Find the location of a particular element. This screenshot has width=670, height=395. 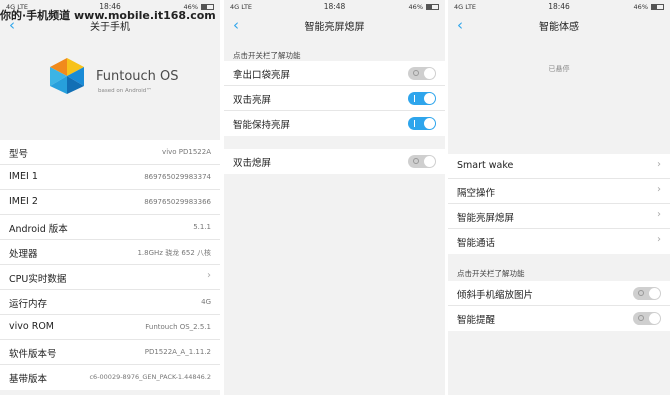

toggle-row-smart-reminder: 智能提醒 is located at coordinates (559, 318).